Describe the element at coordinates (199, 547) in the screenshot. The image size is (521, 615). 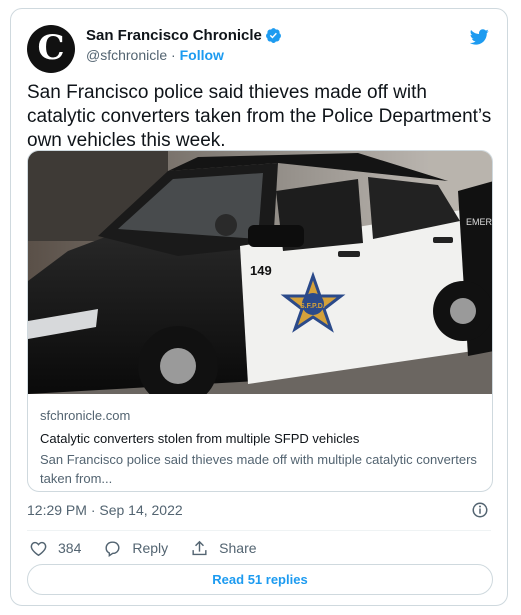
I see `share-icon` at that location.